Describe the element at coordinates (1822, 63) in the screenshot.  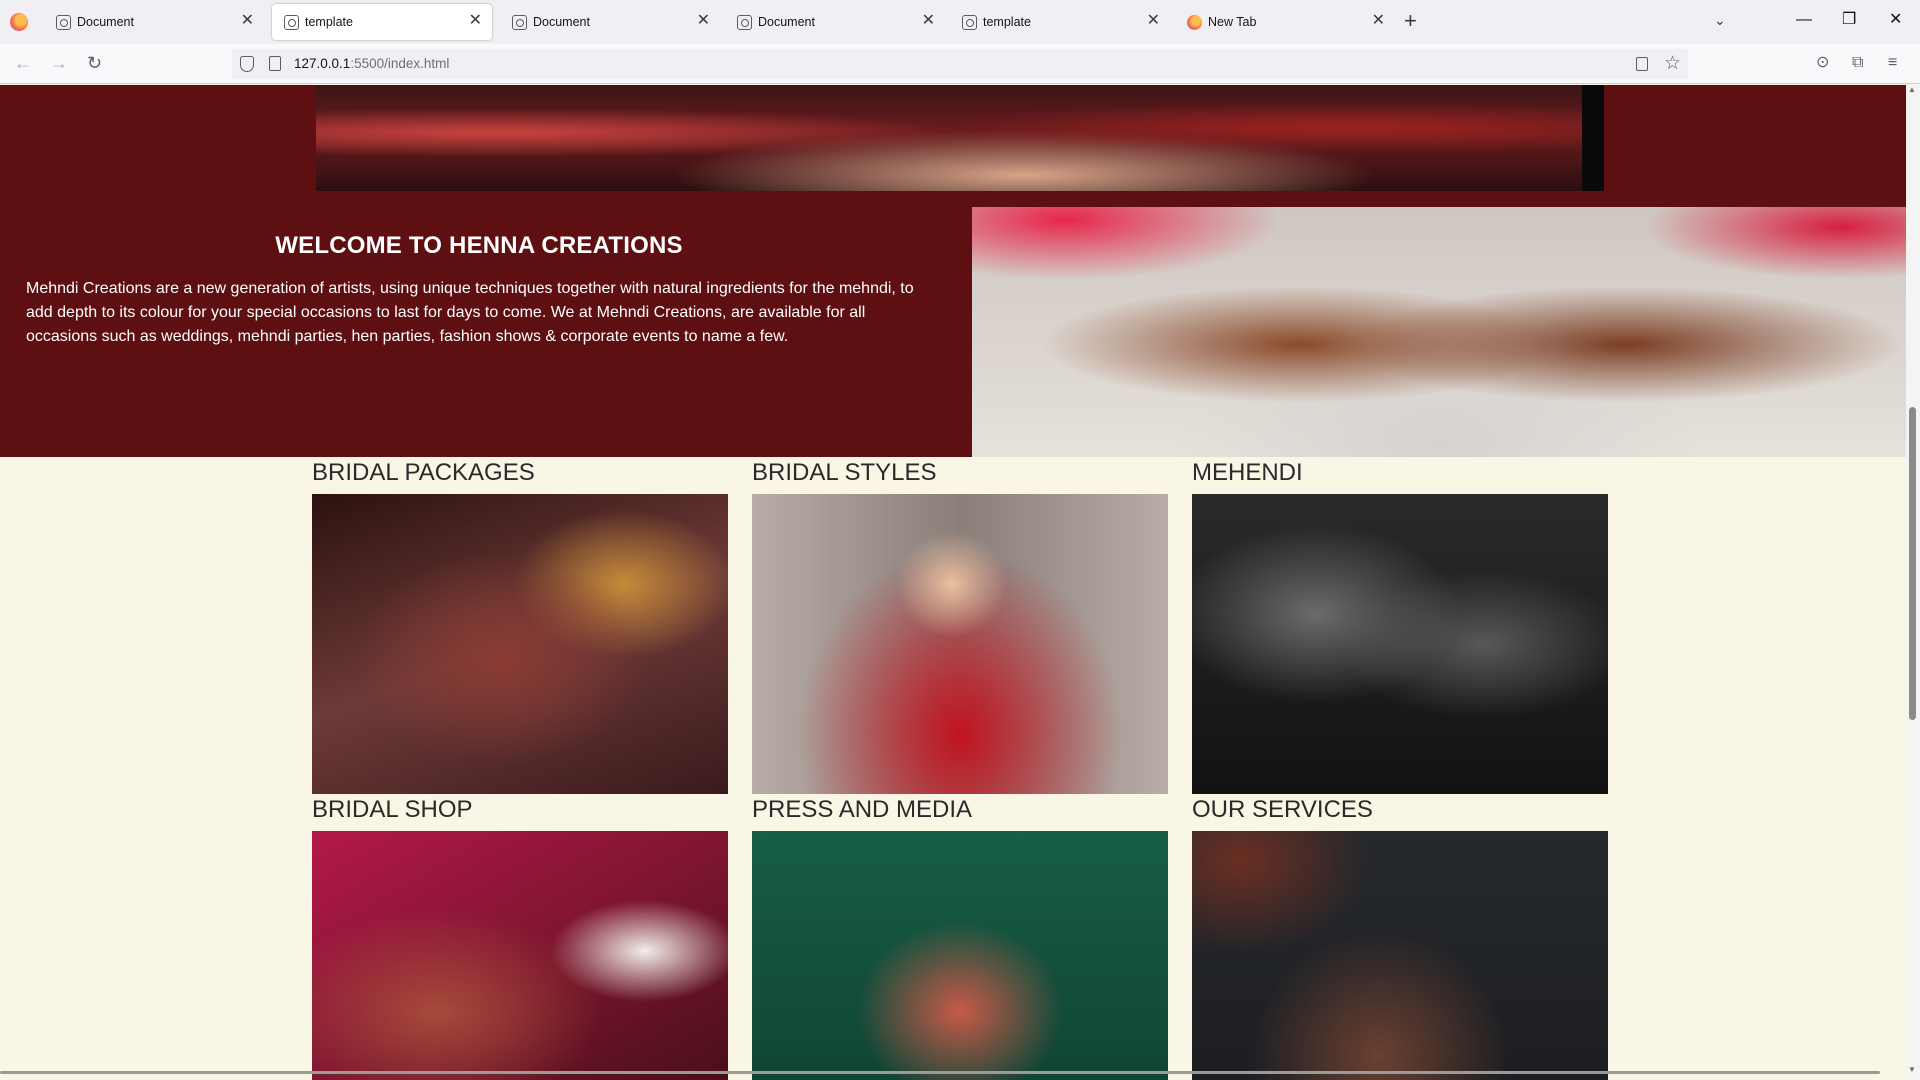
I see `pocket-icon: ⊙` at that location.